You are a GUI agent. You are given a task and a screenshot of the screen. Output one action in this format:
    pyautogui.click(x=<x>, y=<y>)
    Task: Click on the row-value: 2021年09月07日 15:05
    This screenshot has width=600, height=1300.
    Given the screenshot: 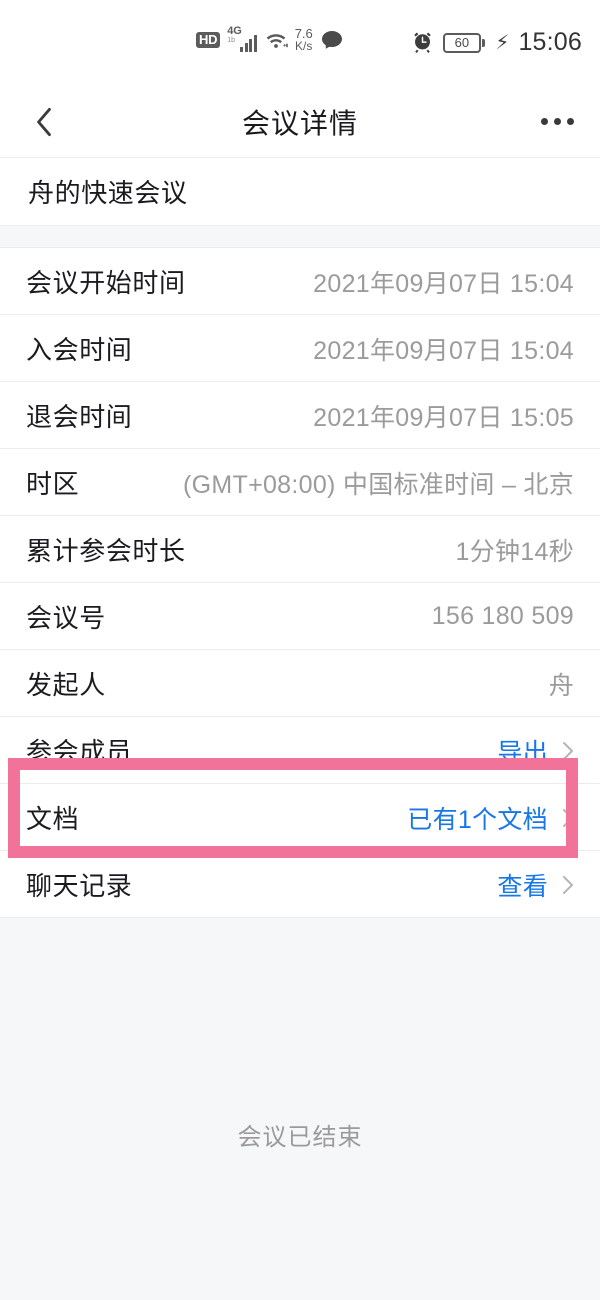 What is the action you would take?
    pyautogui.click(x=443, y=417)
    